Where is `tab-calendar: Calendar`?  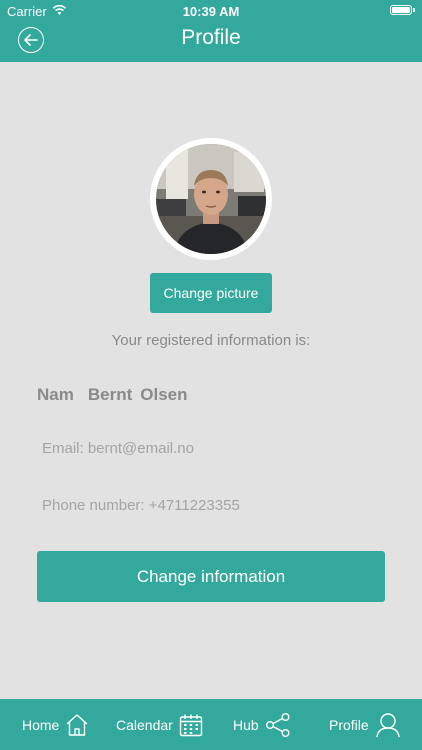
tab-calendar: Calendar is located at coordinates (159, 724).